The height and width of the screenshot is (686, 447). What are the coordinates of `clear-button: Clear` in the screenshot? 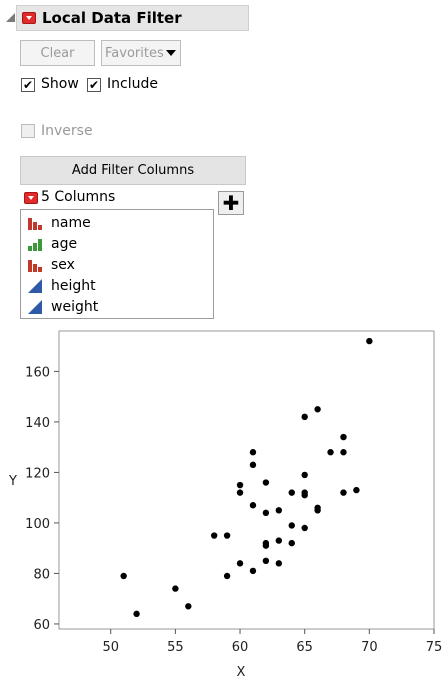 It's located at (57, 53).